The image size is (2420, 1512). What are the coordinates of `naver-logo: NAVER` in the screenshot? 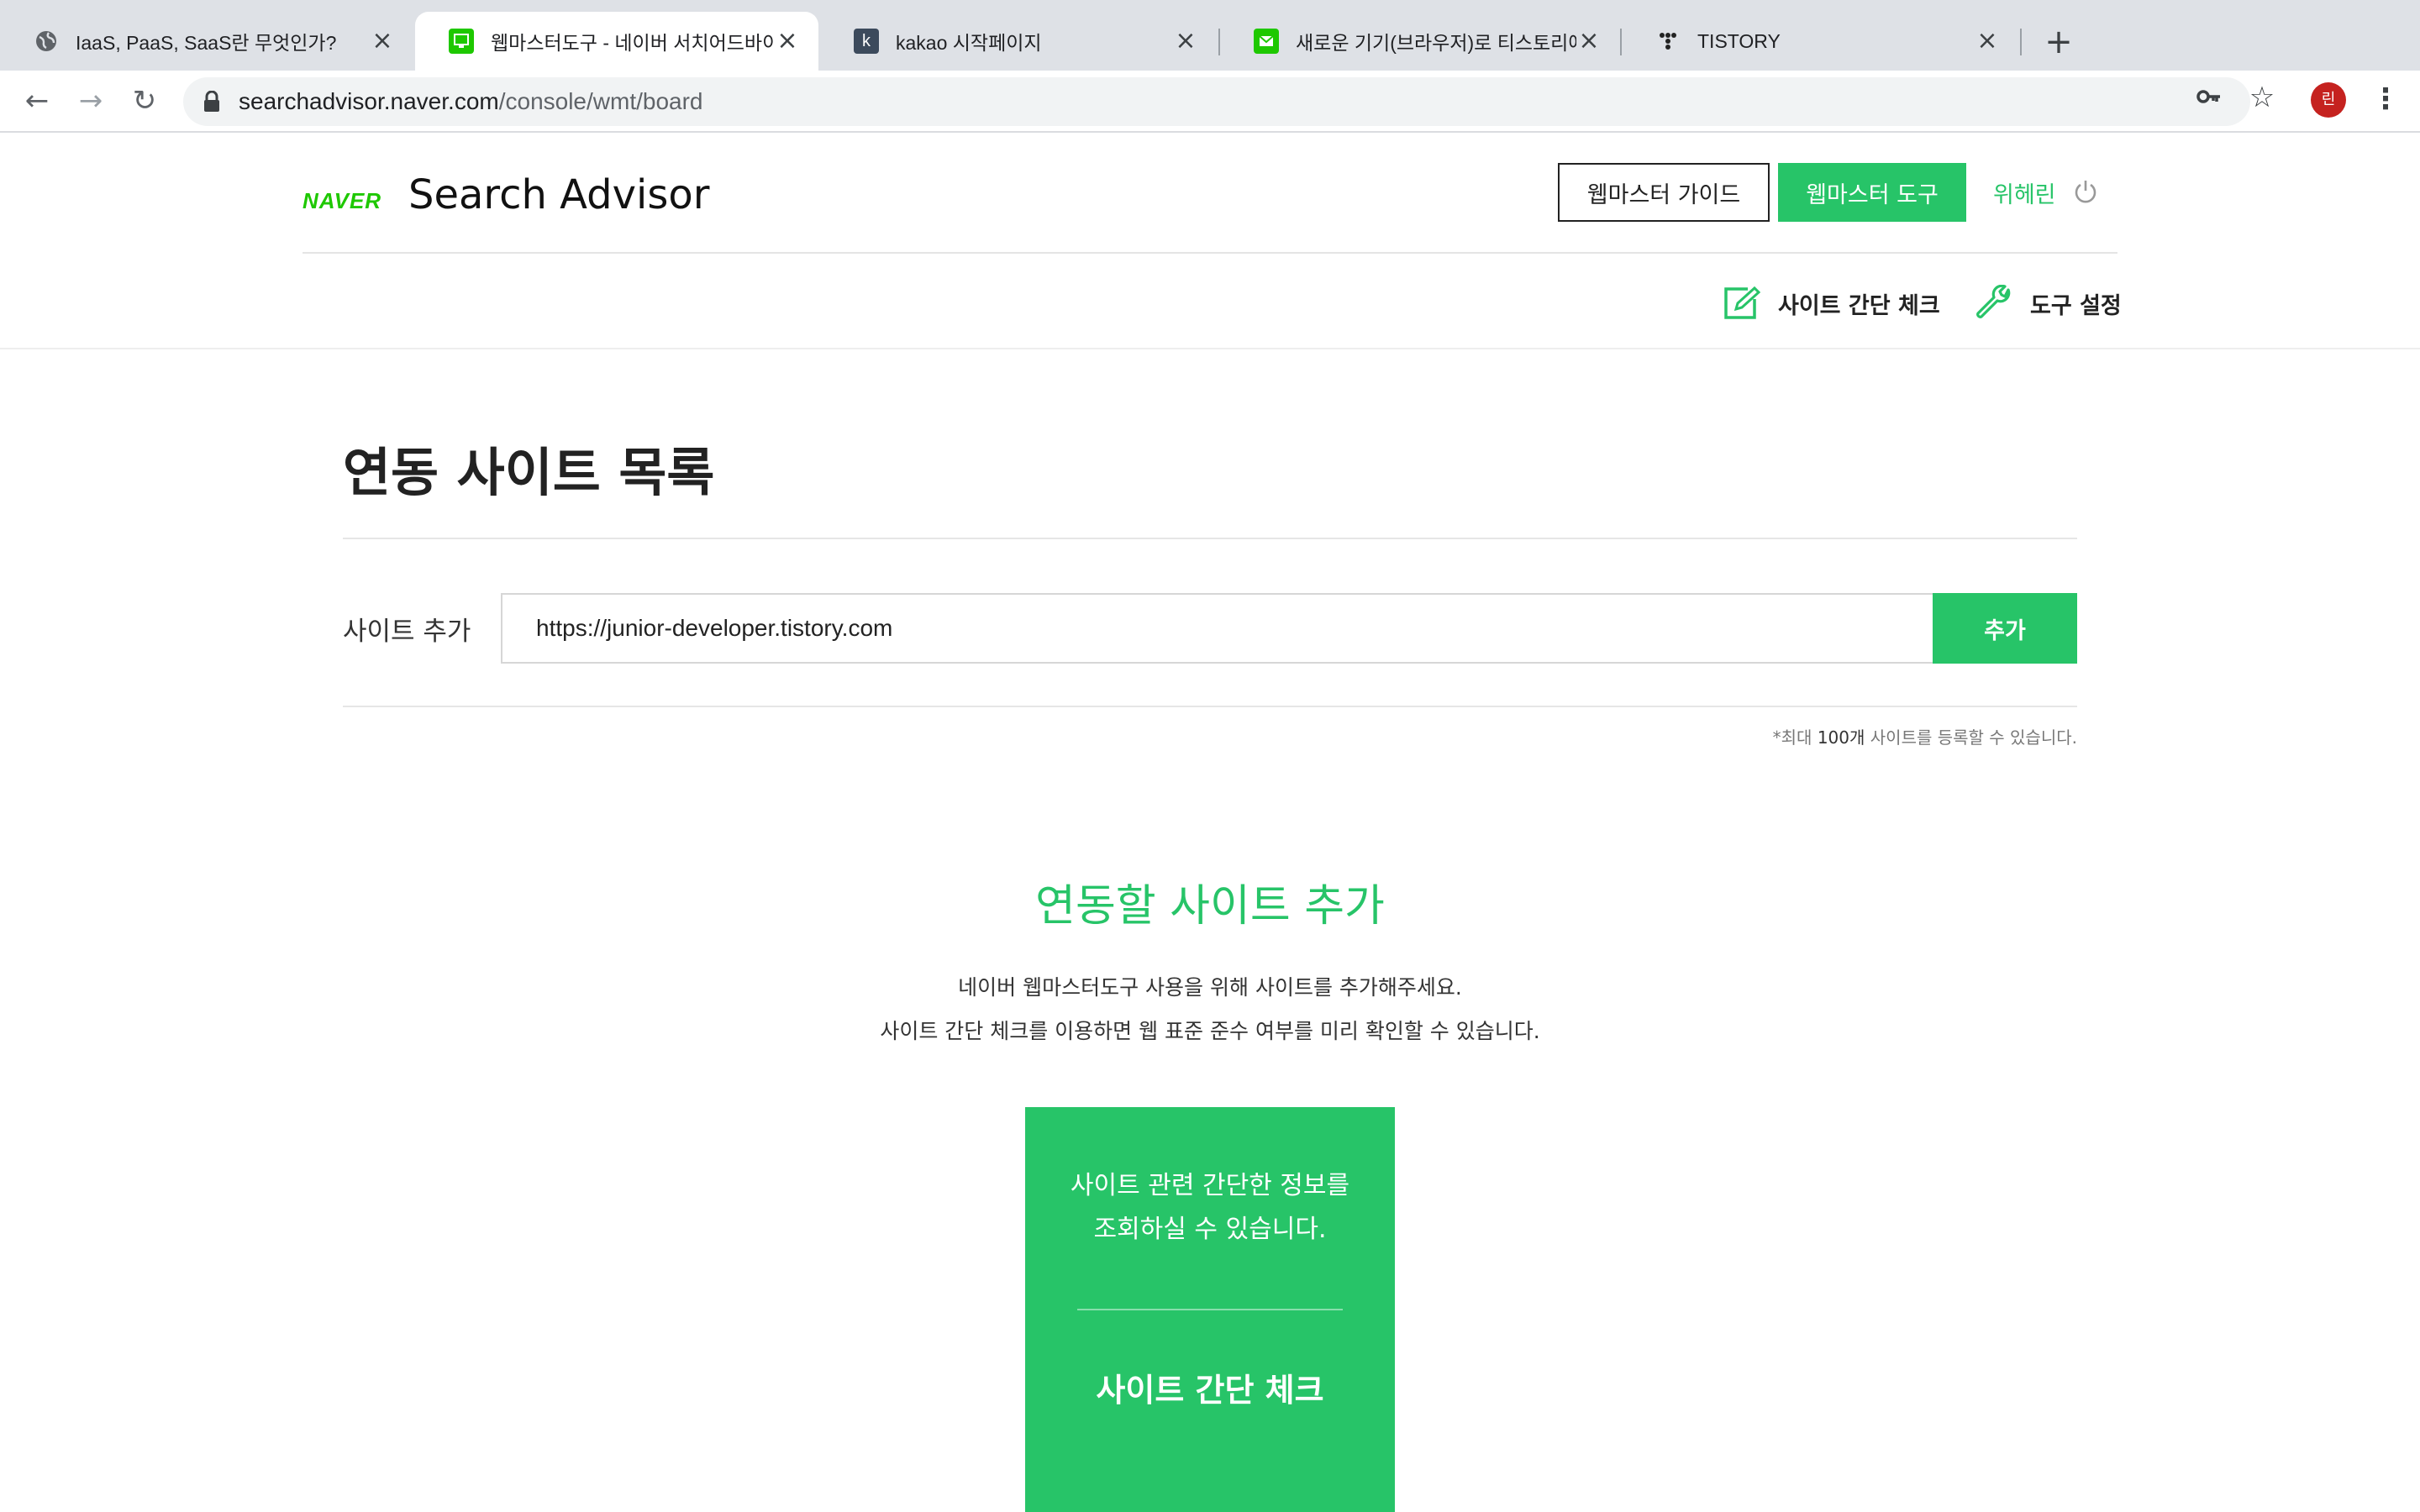 It's located at (341, 201).